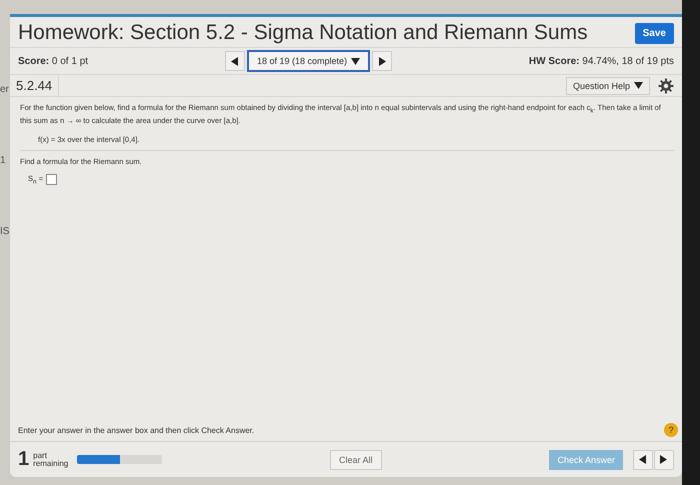 This screenshot has height=485, width=700. What do you see at coordinates (24, 459) in the screenshot?
I see `parts-count: 1` at bounding box center [24, 459].